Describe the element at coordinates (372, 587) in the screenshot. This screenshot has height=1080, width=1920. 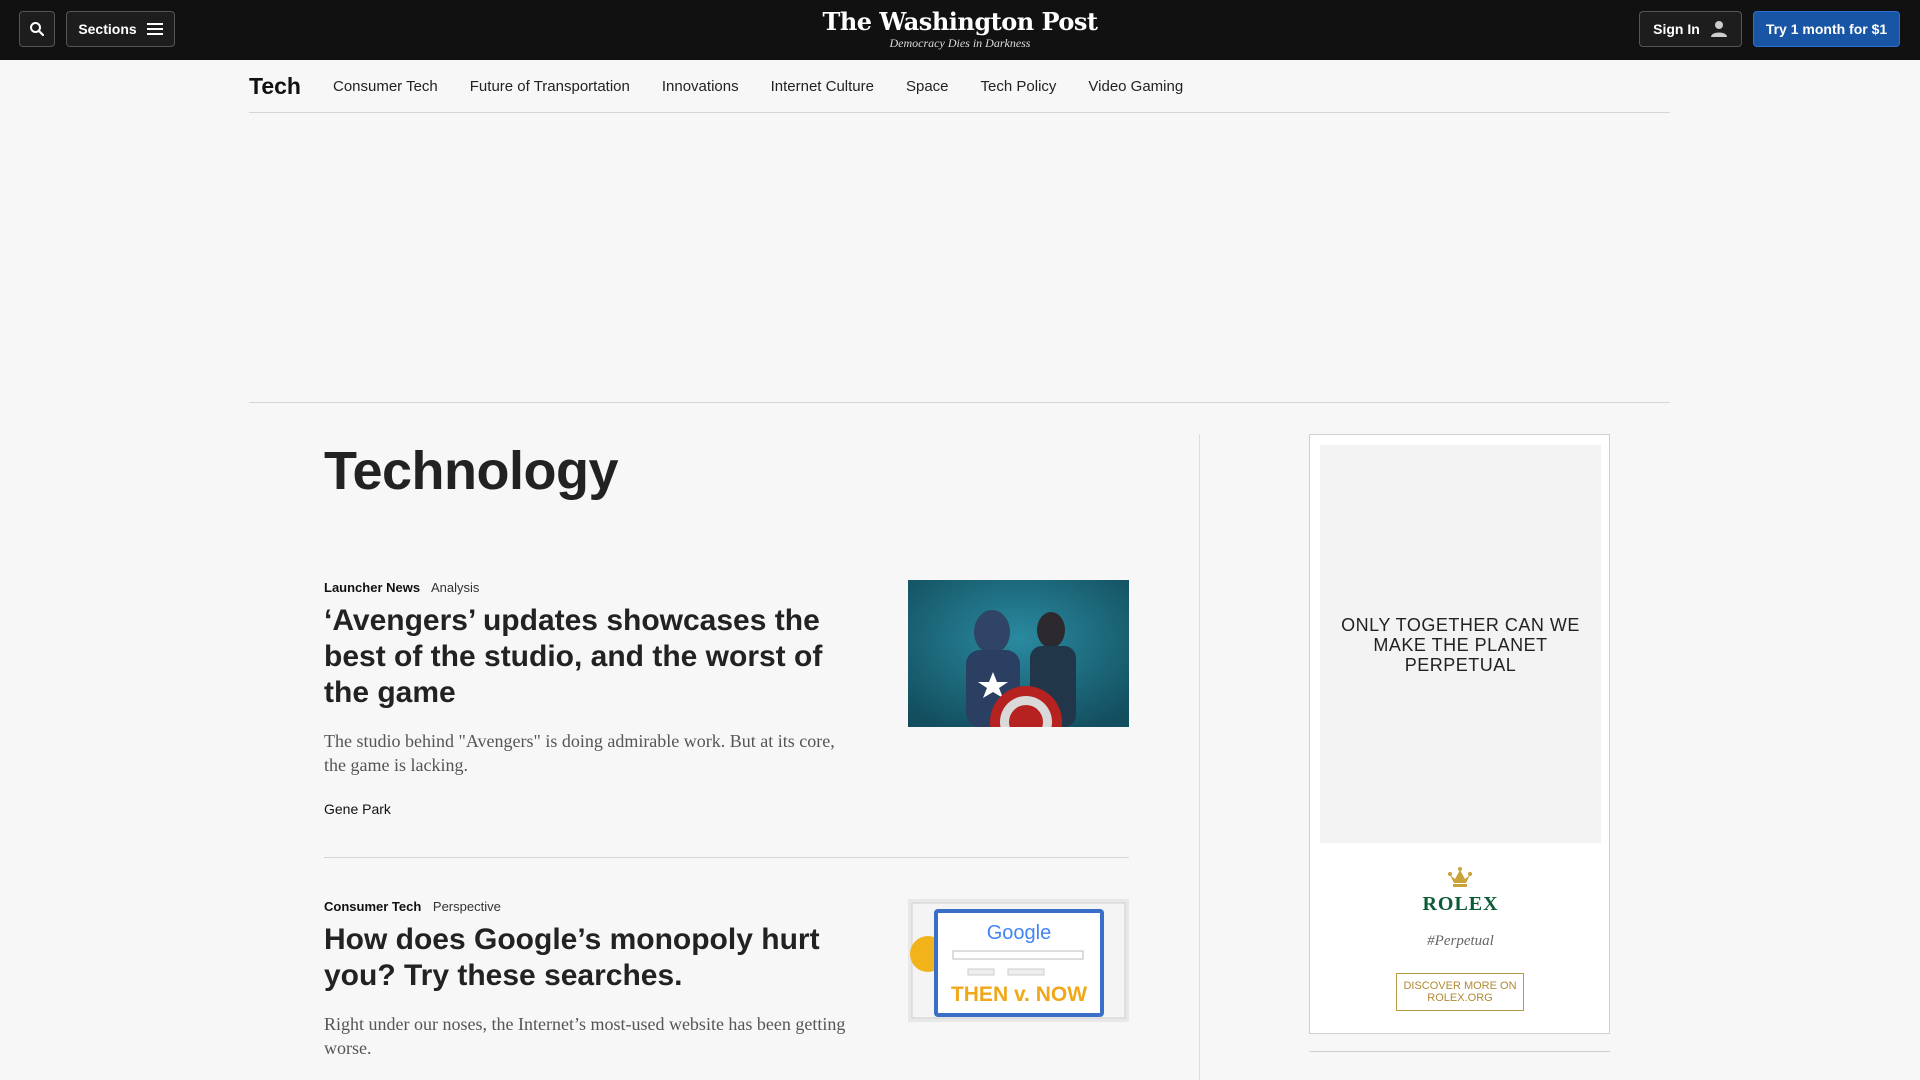
I see `story-kicker: Launcher News` at that location.